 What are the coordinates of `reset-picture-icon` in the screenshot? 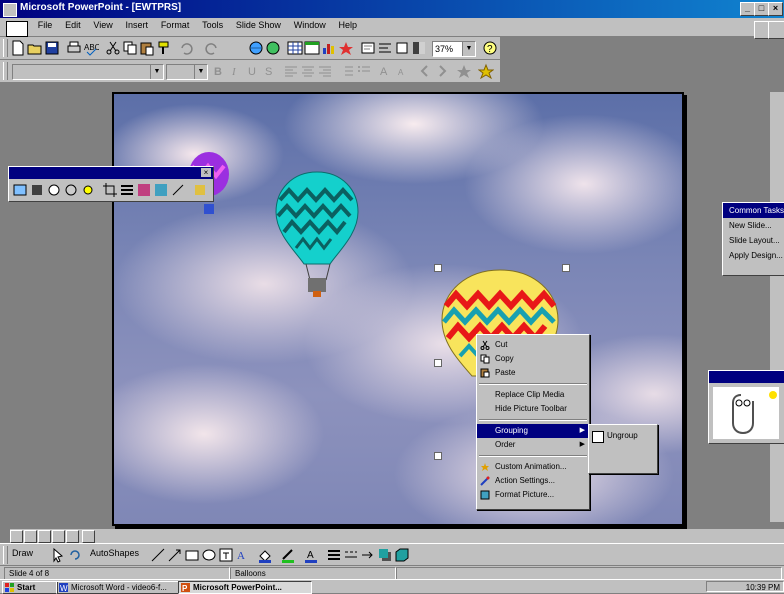 It's located at (200, 190).